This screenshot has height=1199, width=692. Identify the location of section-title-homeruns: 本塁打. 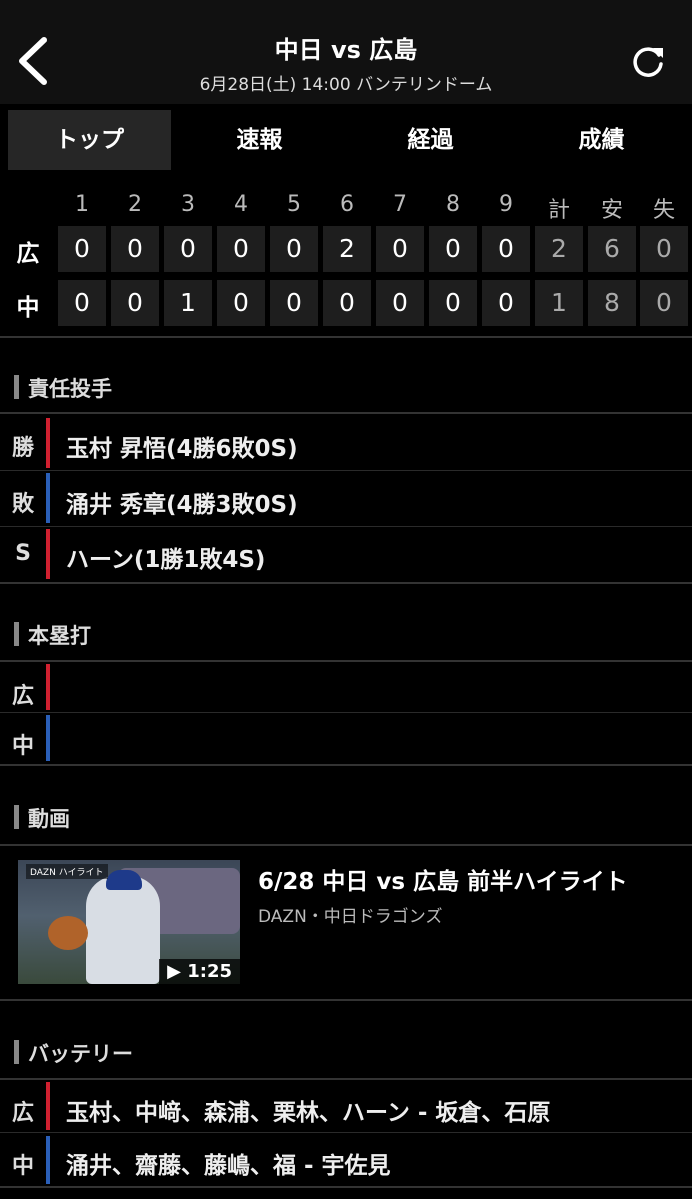
(52, 635).